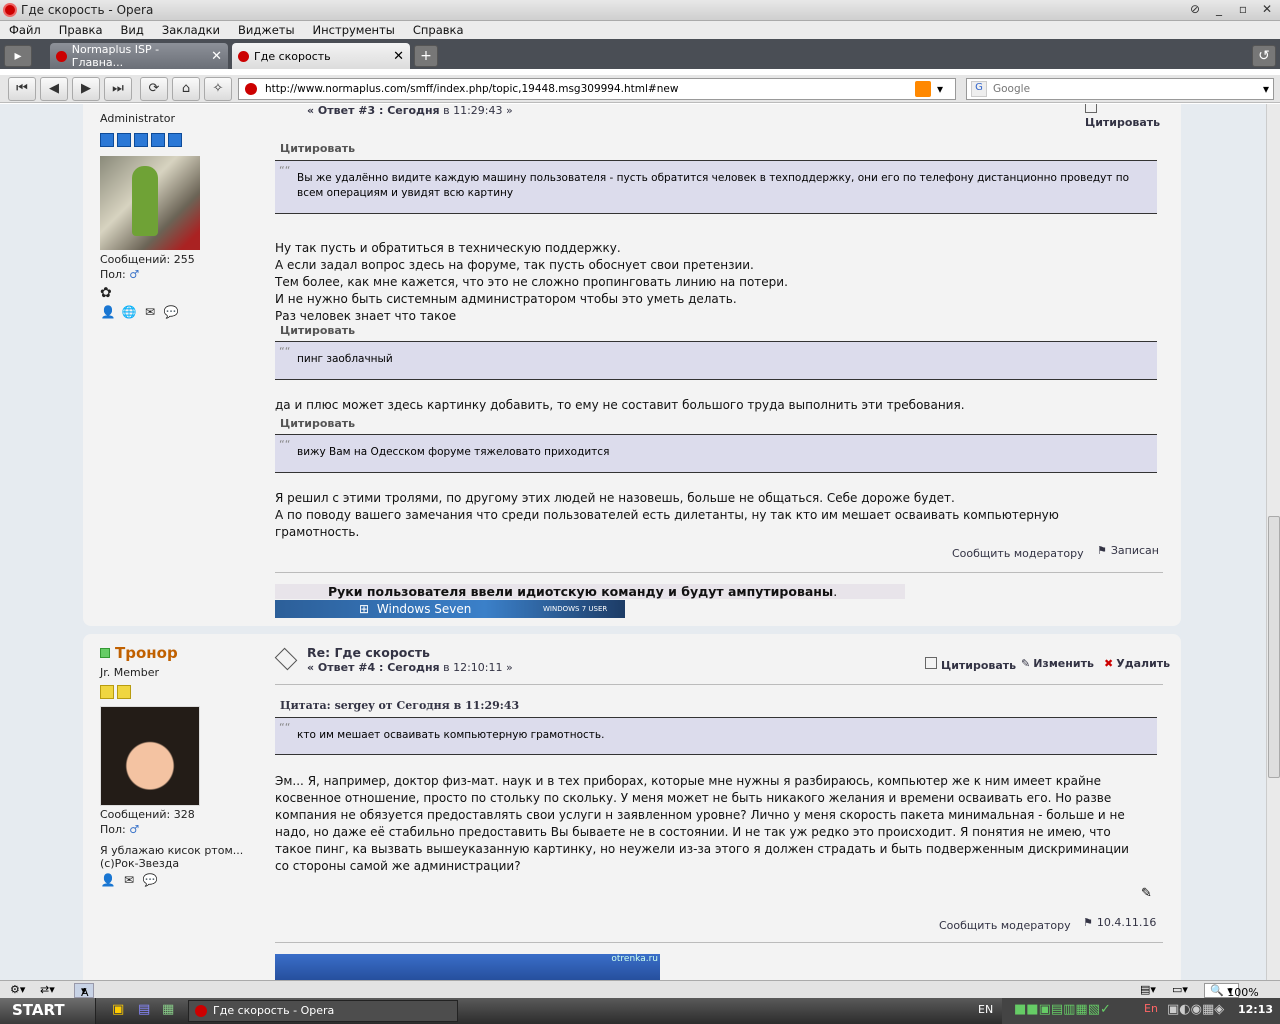 This screenshot has height=1024, width=1280. What do you see at coordinates (113, 274) in the screenshot?
I see `gender-label: Пол:` at bounding box center [113, 274].